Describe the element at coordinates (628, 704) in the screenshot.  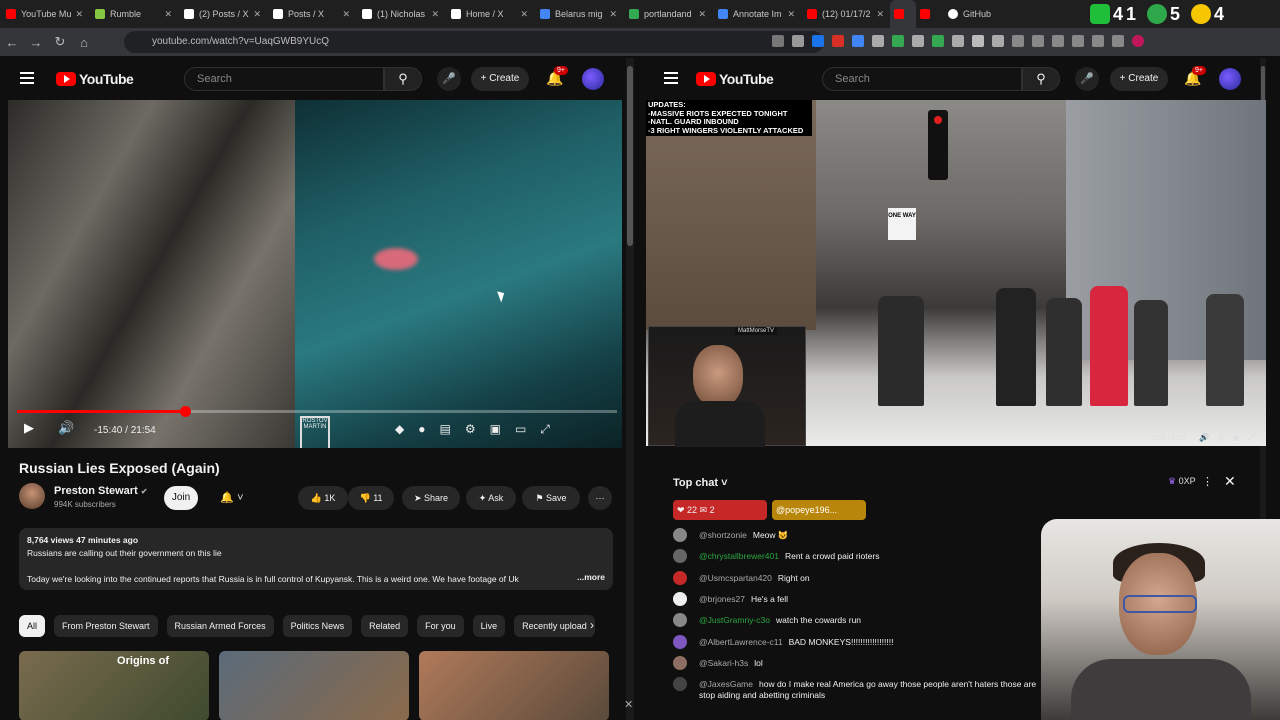
I see `close-icon: ✕` at that location.